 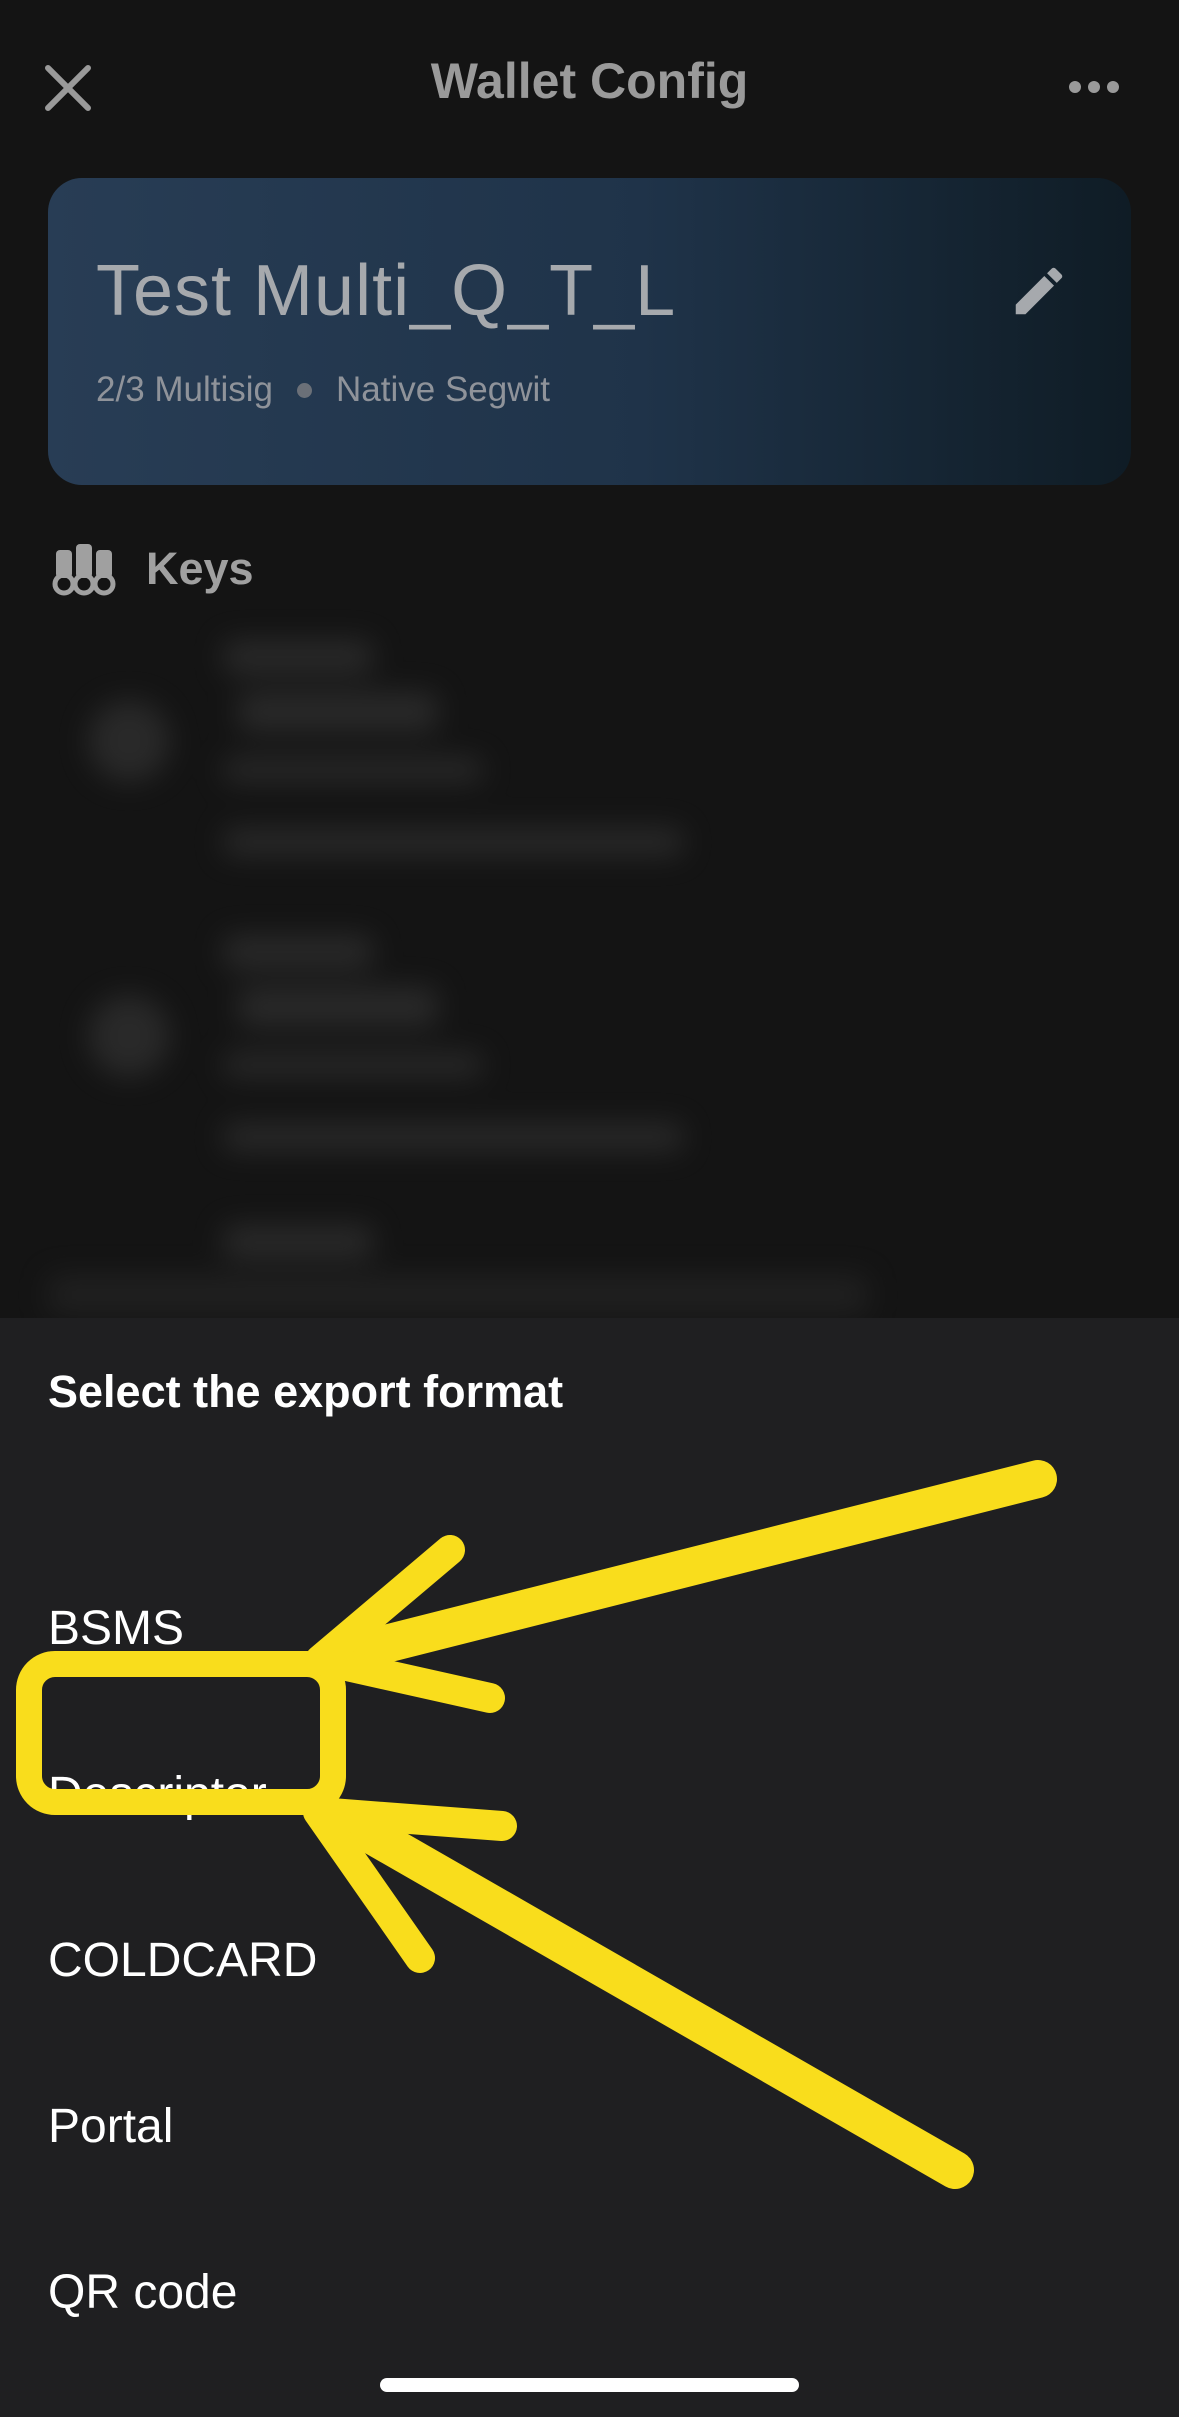 I want to click on pencil-icon, so click(x=1039, y=291).